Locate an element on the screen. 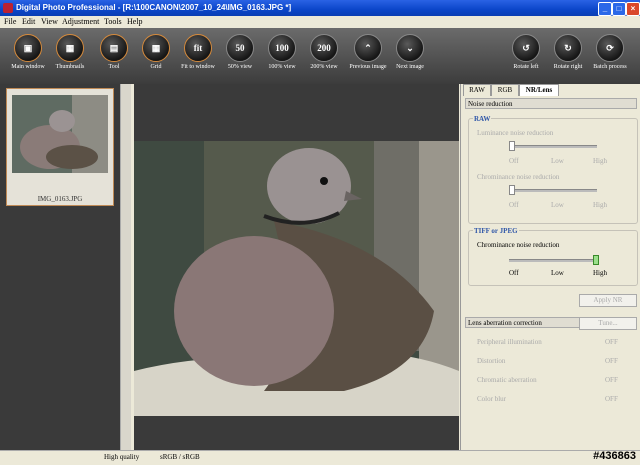 This screenshot has width=640, height=465. menu-tools: Tools is located at coordinates (113, 21).